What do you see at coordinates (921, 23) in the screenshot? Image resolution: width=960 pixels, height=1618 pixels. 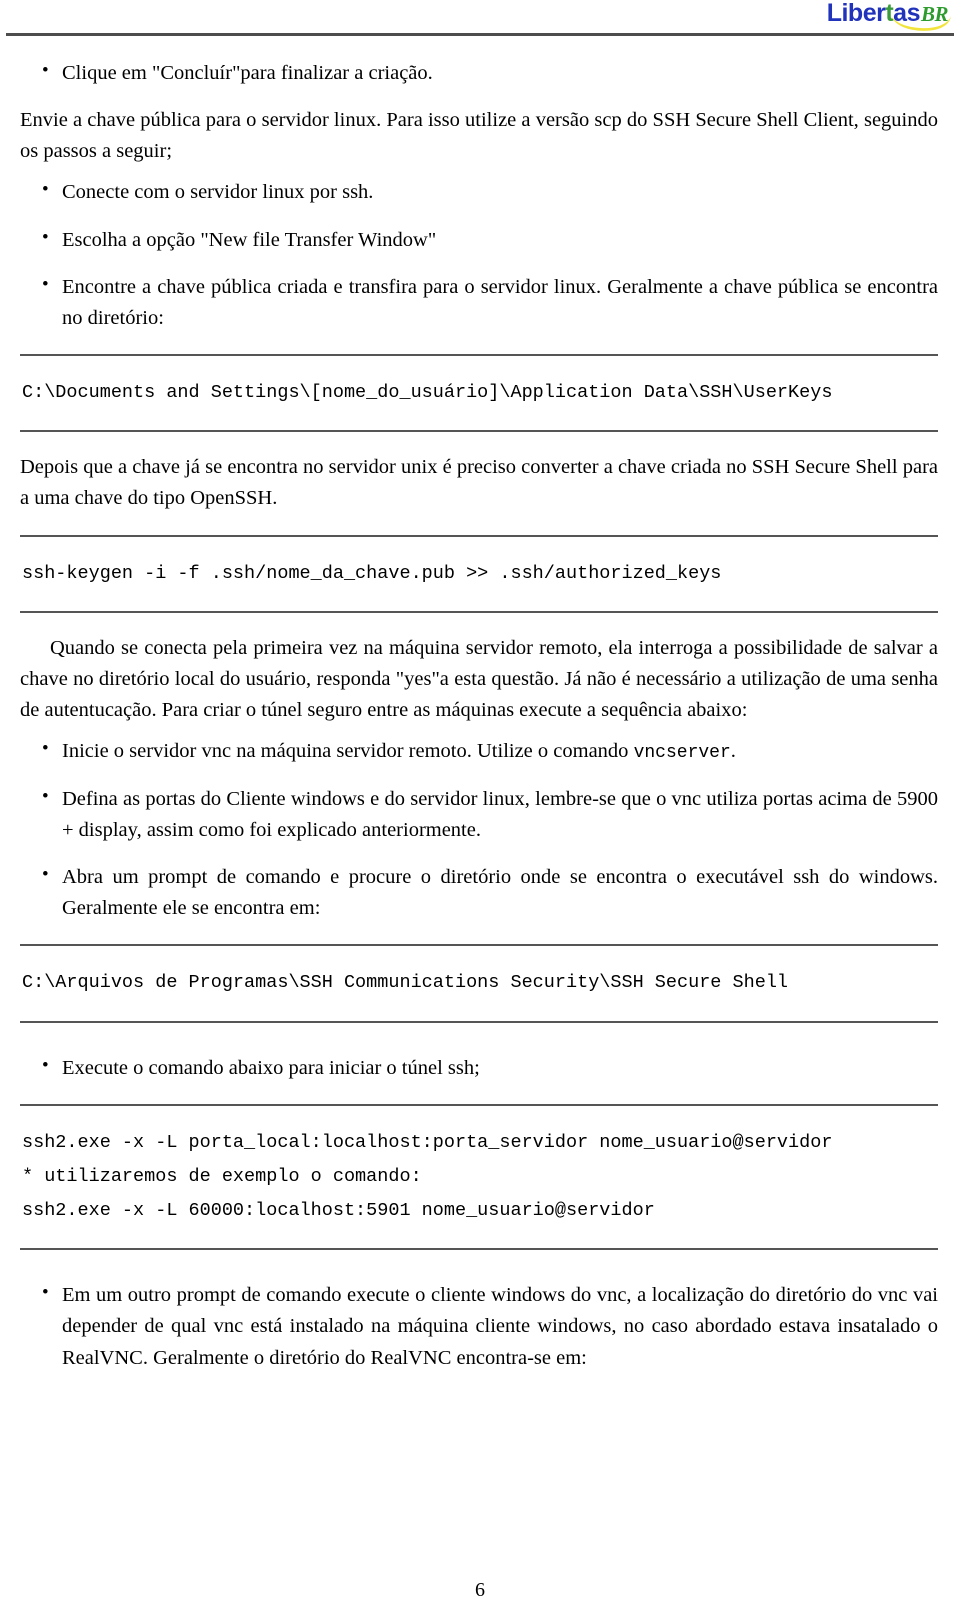 I see `logo-swoosh-icon` at bounding box center [921, 23].